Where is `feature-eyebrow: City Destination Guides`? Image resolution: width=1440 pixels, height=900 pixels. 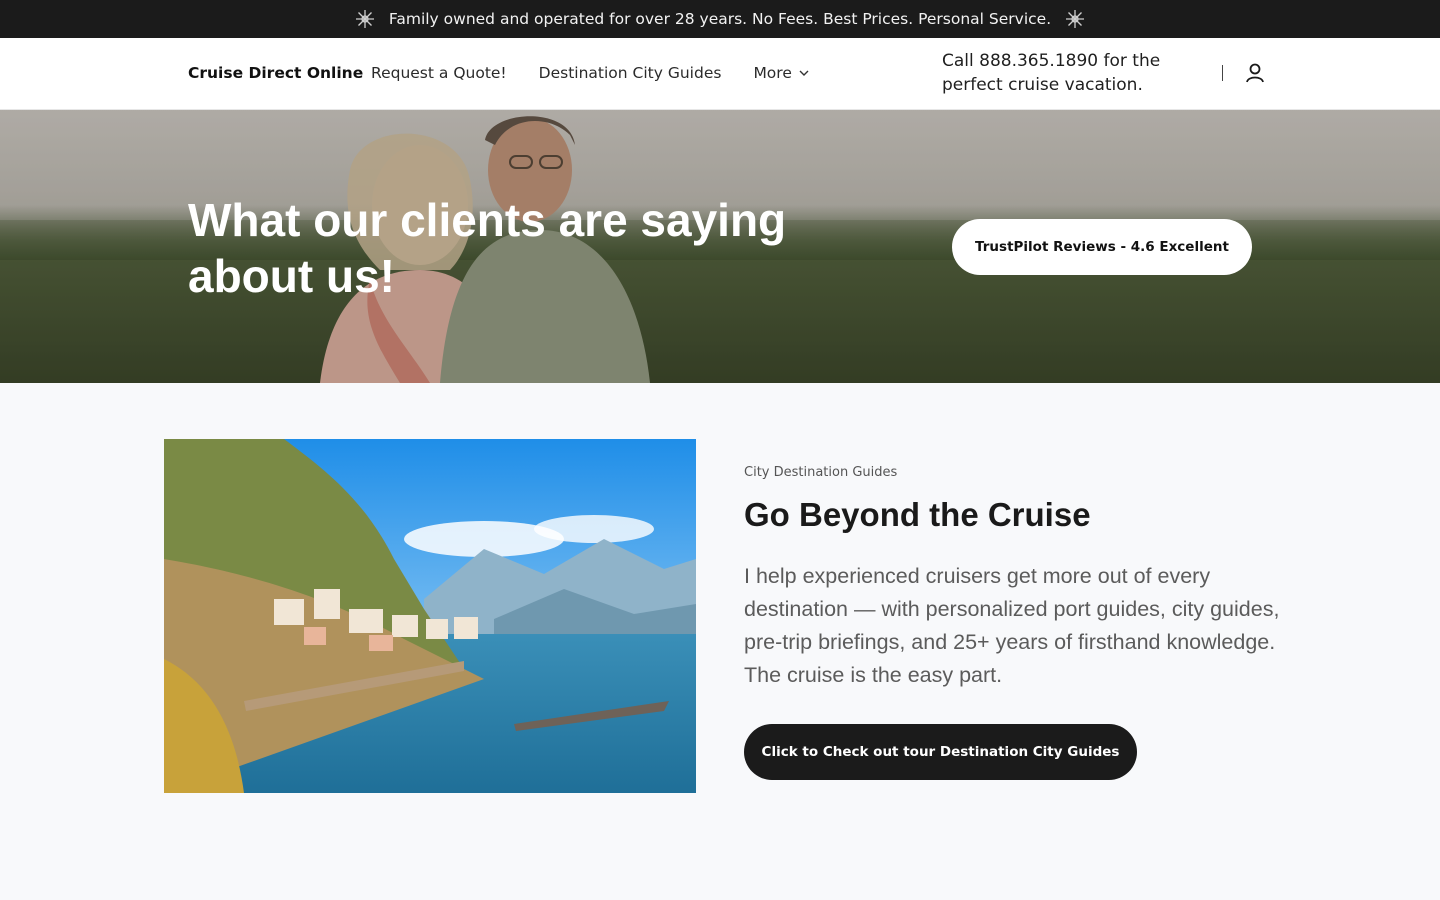
feature-eyebrow: City Destination Guides is located at coordinates (821, 472).